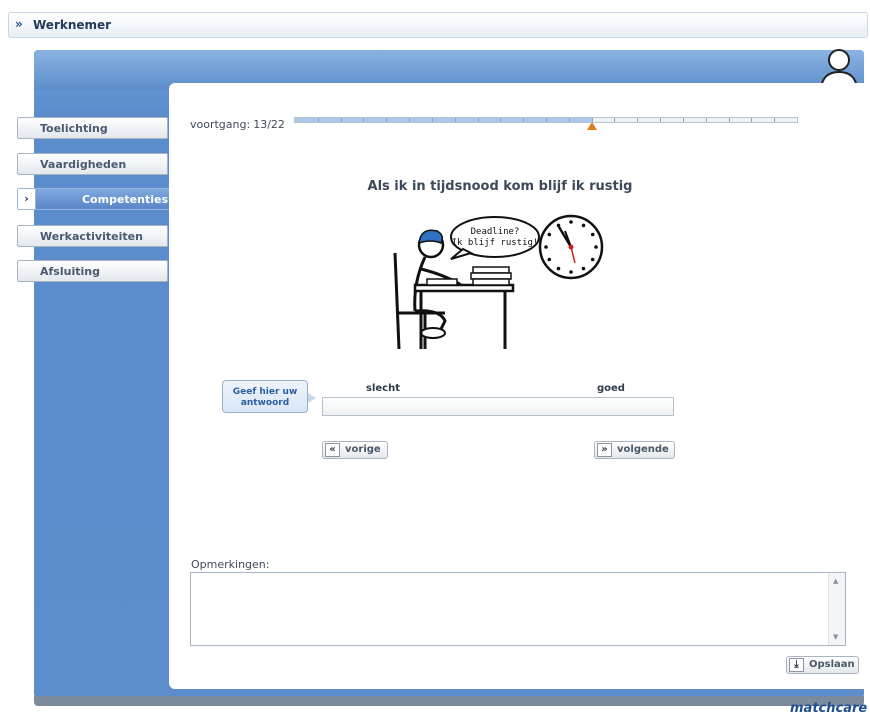 The height and width of the screenshot is (715, 870). What do you see at coordinates (518, 609) in the screenshot?
I see `remarks-textarea` at bounding box center [518, 609].